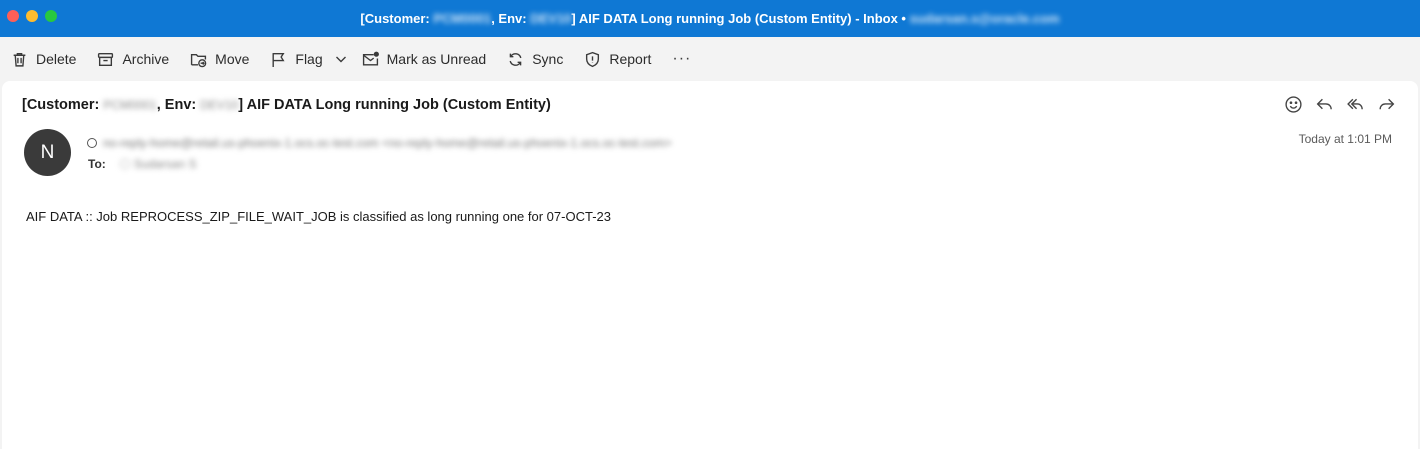  Describe the element at coordinates (515, 59) in the screenshot. I see `sync-icon` at that location.